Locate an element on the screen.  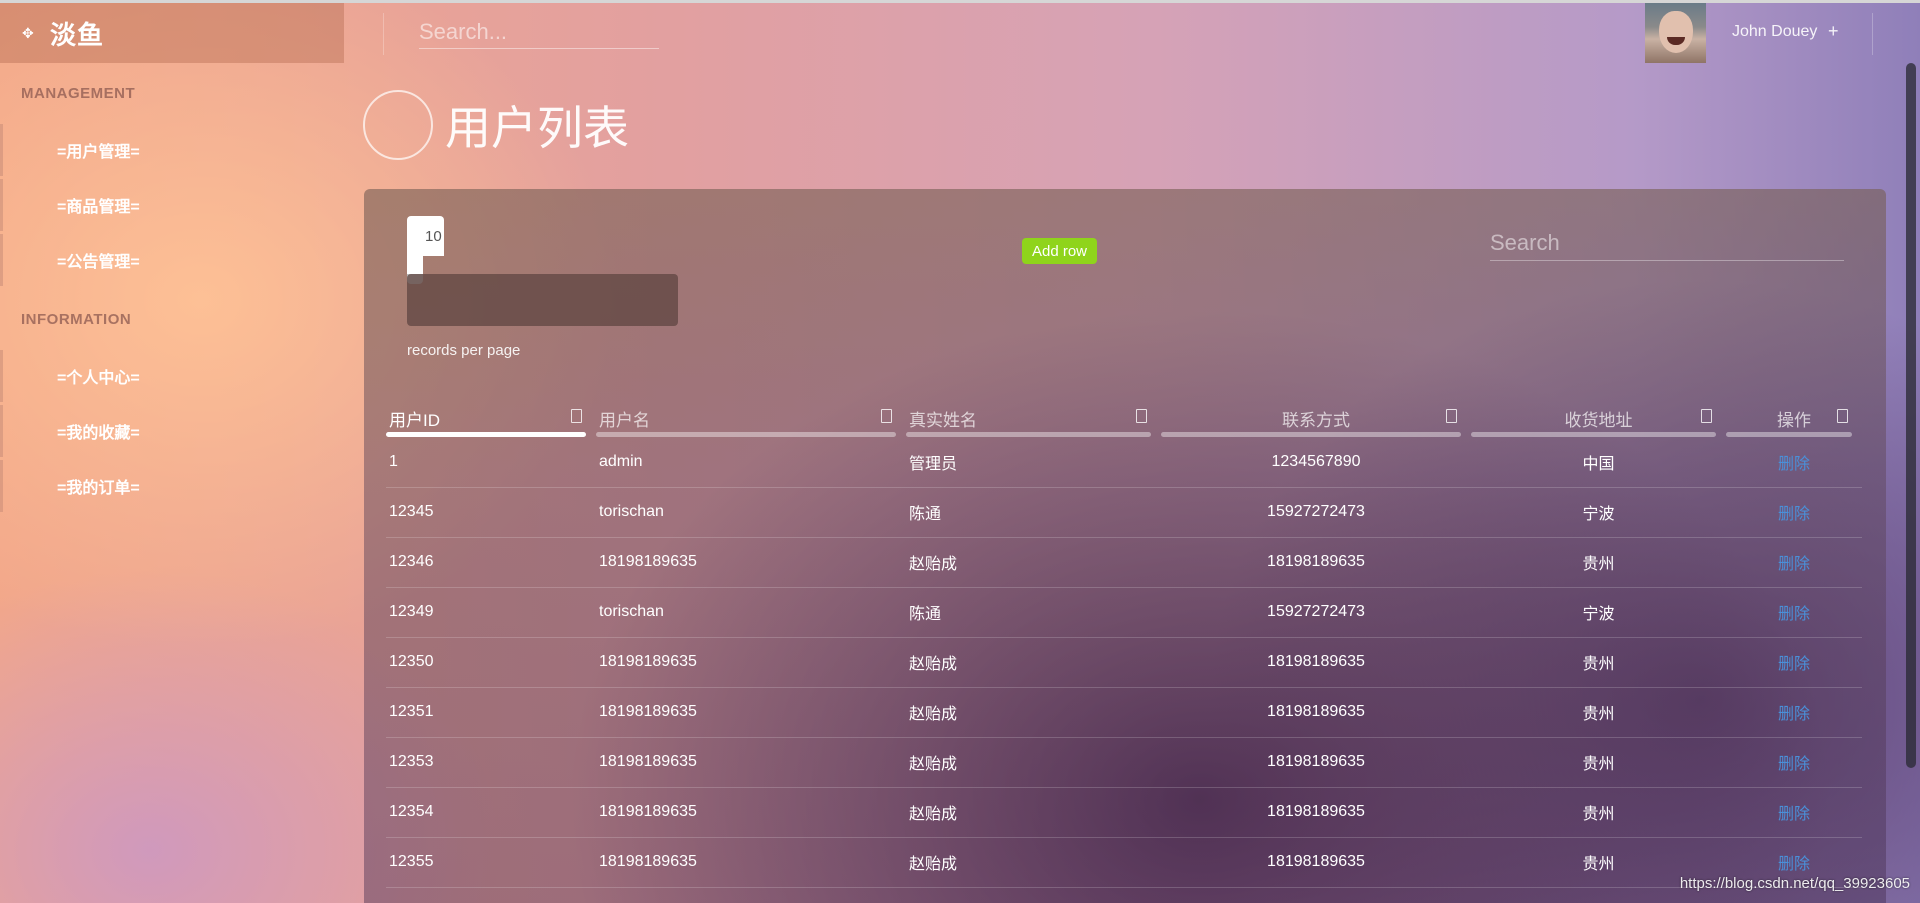
sidebar-item-my-orders: =我的订单= is located at coordinates (172, 486).